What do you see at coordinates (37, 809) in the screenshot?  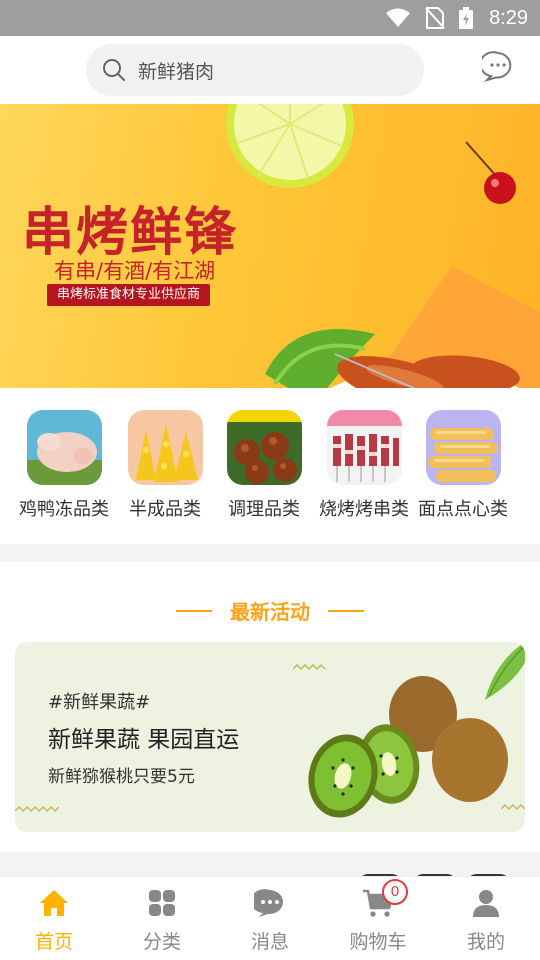 I see `wave-decoration` at bounding box center [37, 809].